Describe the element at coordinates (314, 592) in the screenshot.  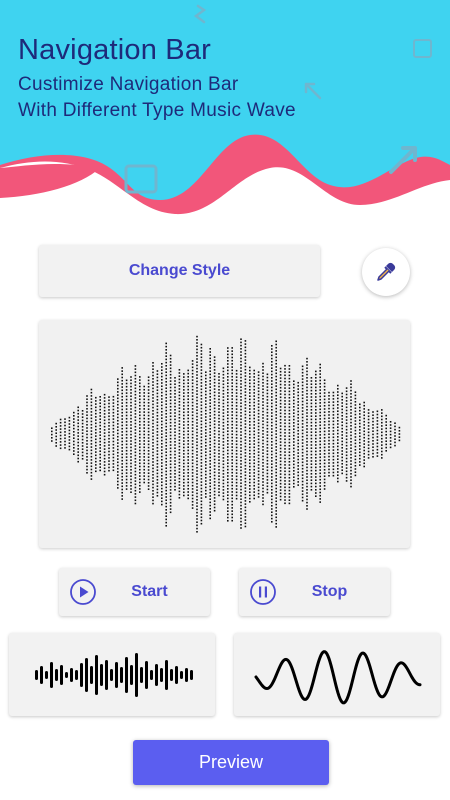
I see `stop-button: Stop` at that location.